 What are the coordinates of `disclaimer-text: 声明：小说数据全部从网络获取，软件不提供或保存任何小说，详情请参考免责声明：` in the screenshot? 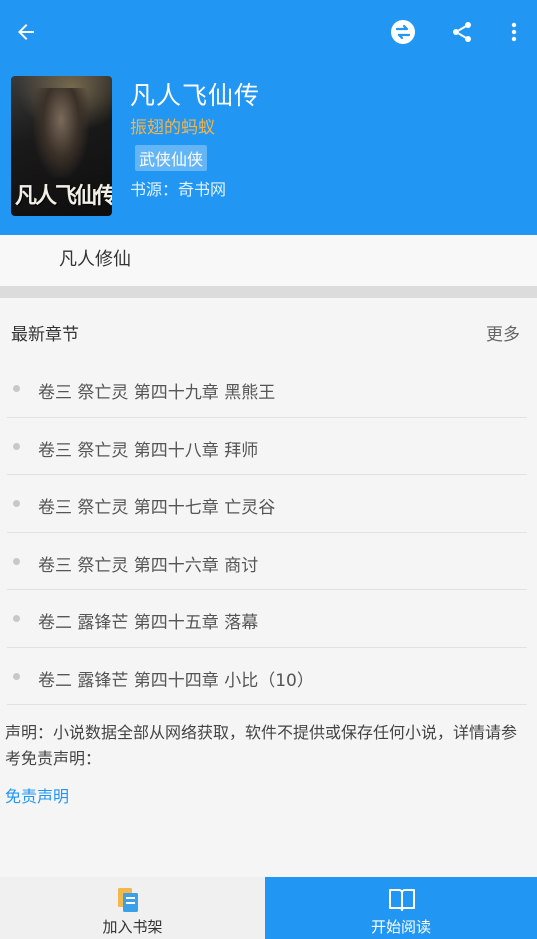 It's located at (261, 745).